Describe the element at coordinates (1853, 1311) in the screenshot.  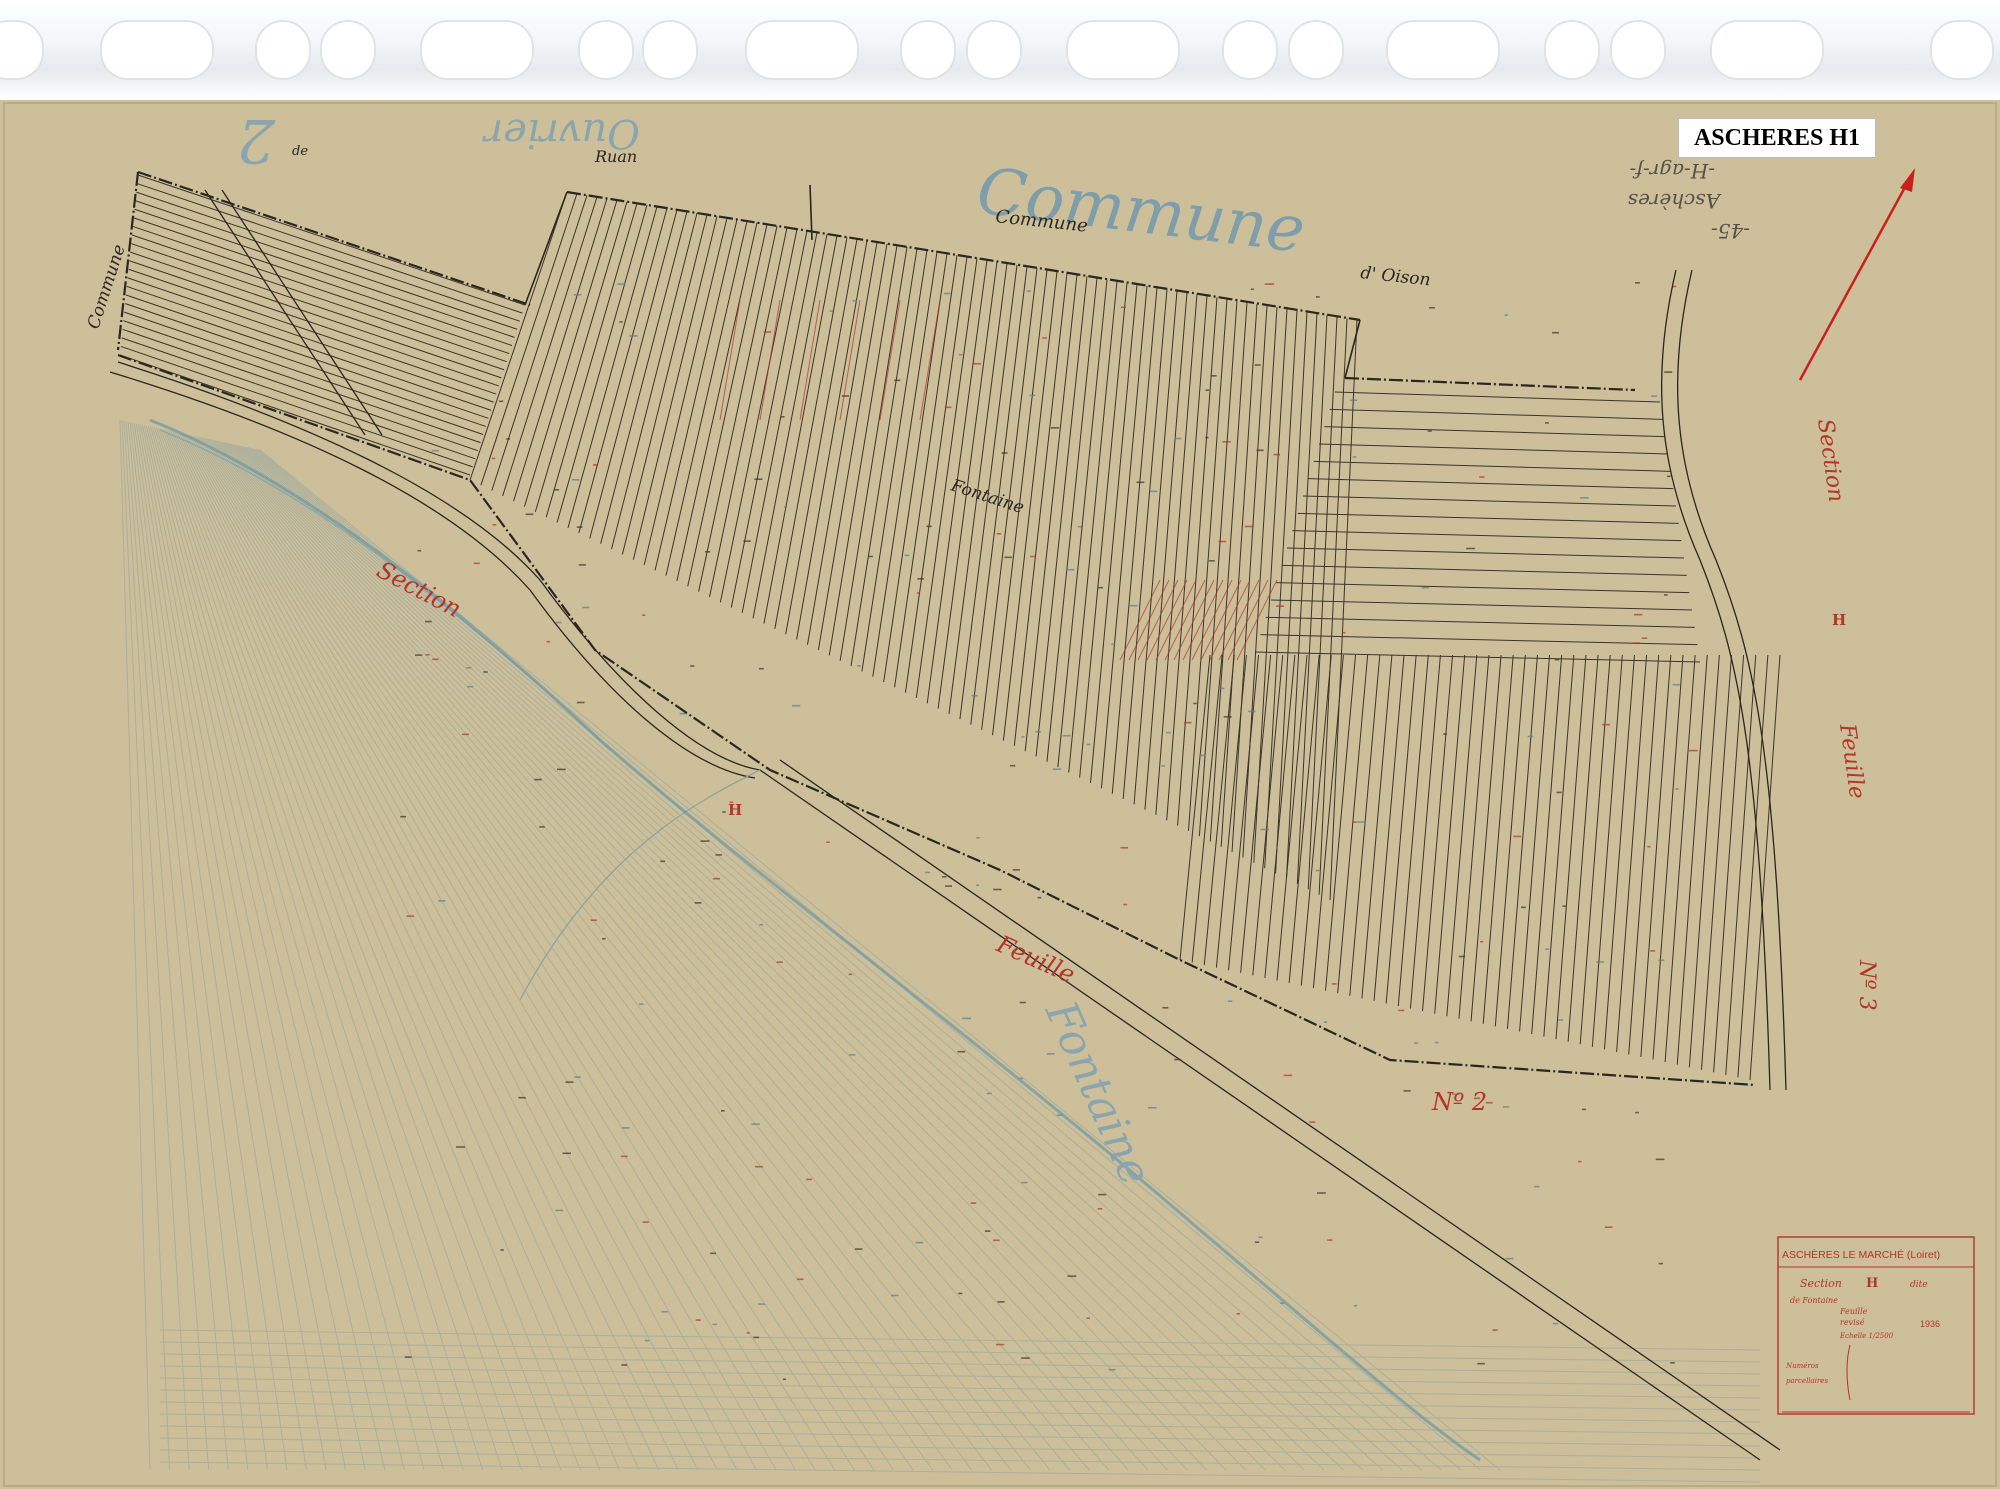
I see `cartouche-line2: Feuille` at that location.